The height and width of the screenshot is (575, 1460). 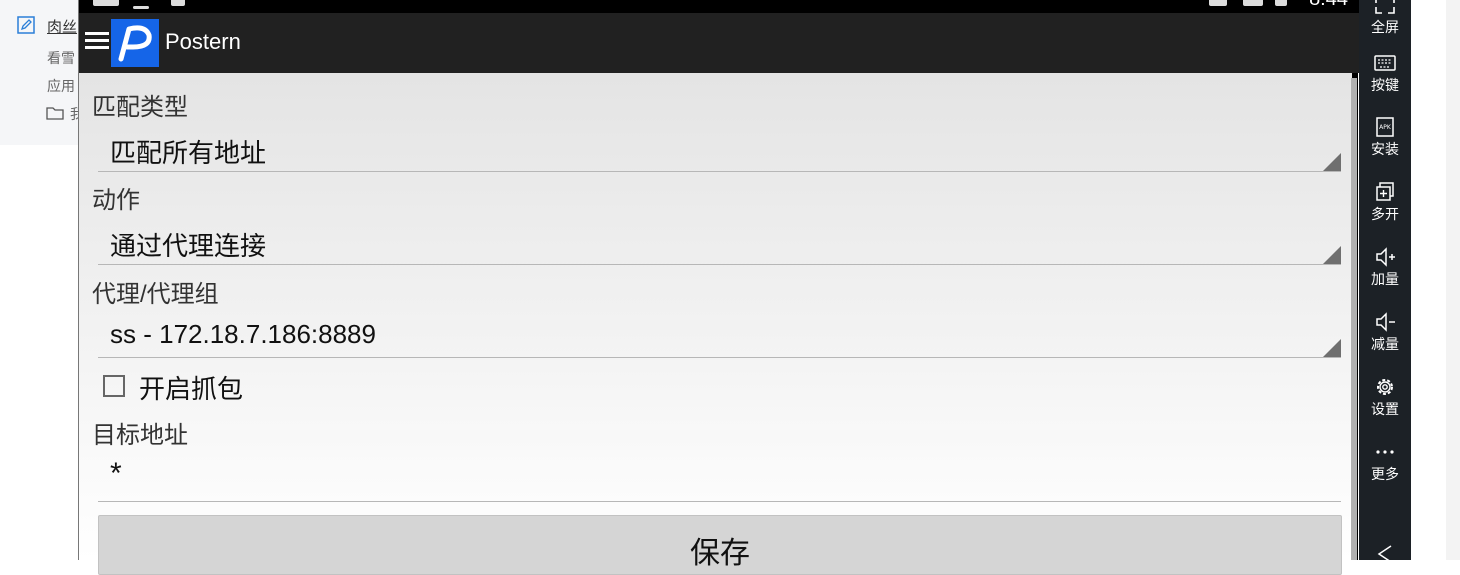 What do you see at coordinates (1385, 397) in the screenshot?
I see `toolbar-settings: 设置` at bounding box center [1385, 397].